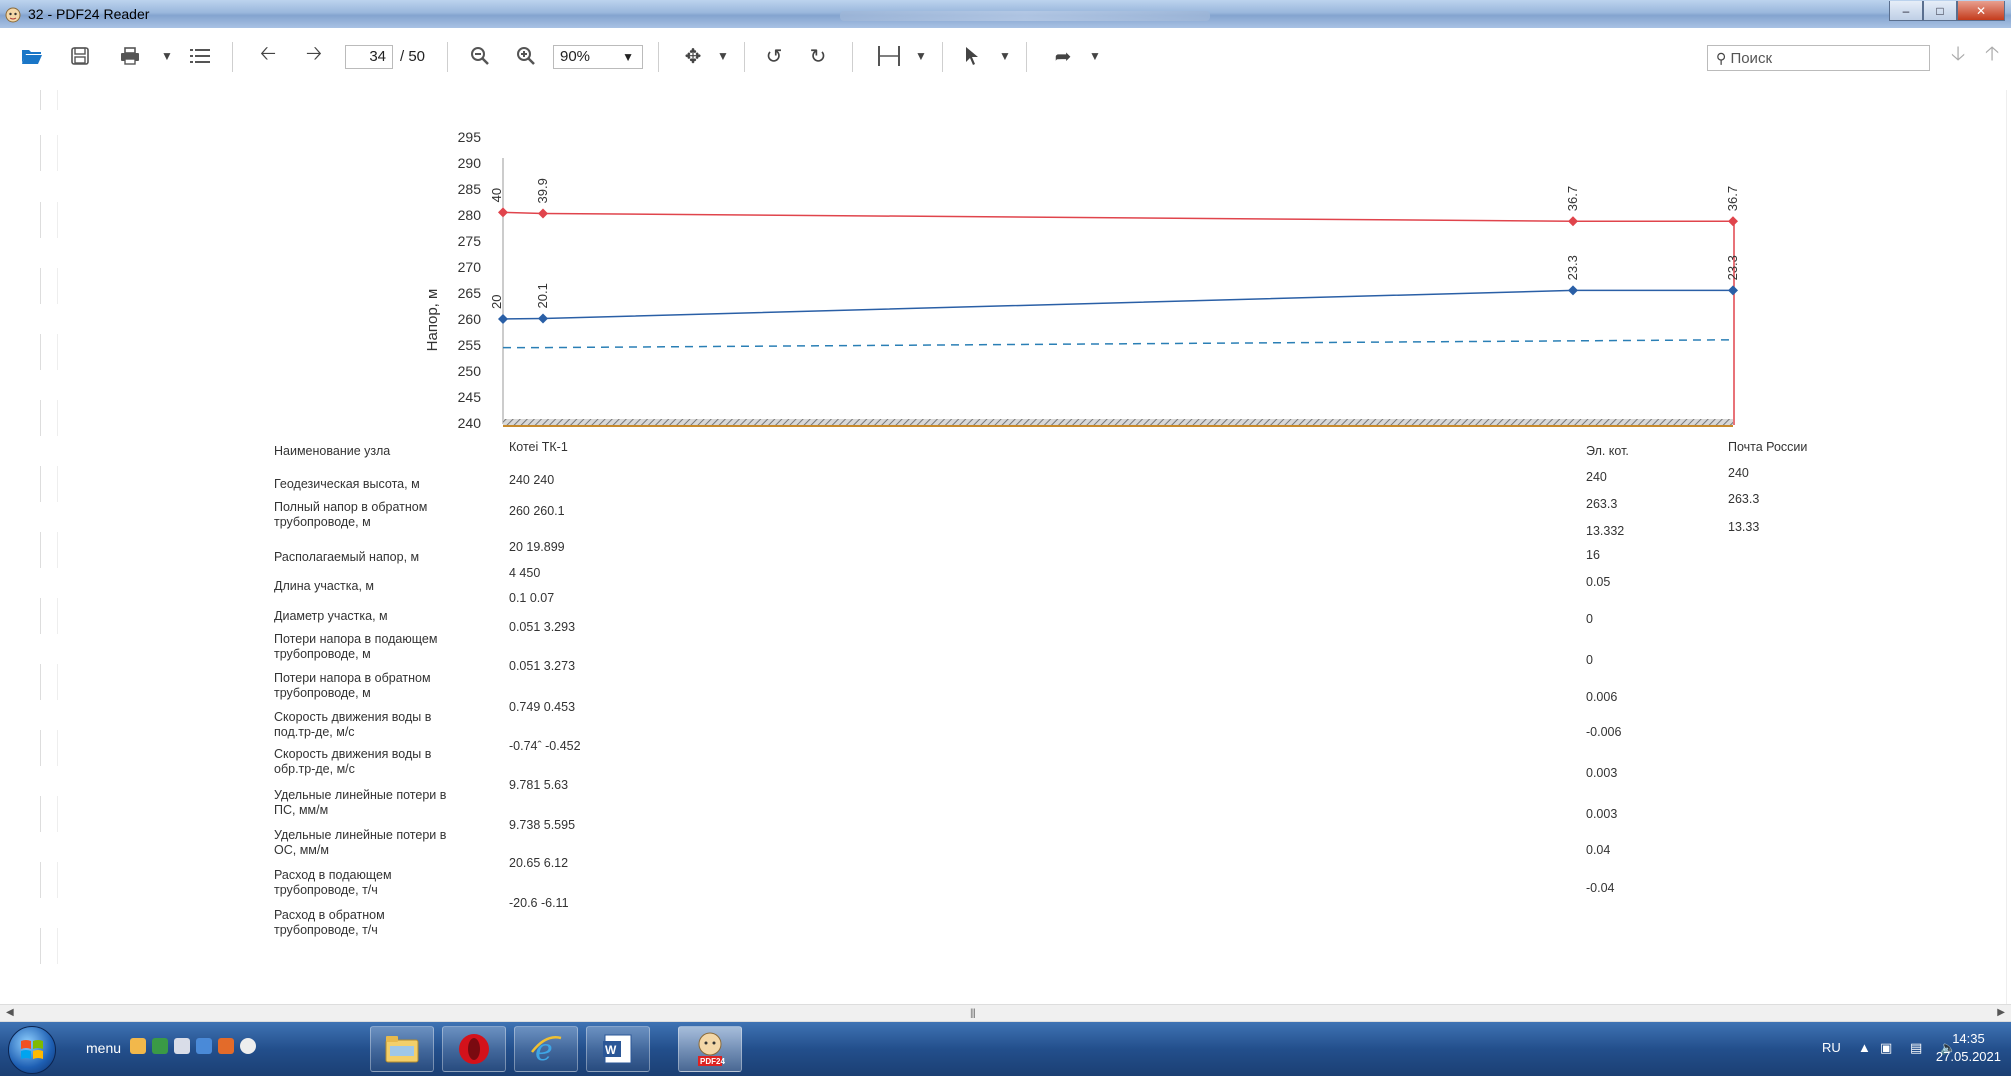 This screenshot has width=2011, height=1076. Describe the element at coordinates (972, 56) in the screenshot. I see `pointer-cursor-icon` at that location.